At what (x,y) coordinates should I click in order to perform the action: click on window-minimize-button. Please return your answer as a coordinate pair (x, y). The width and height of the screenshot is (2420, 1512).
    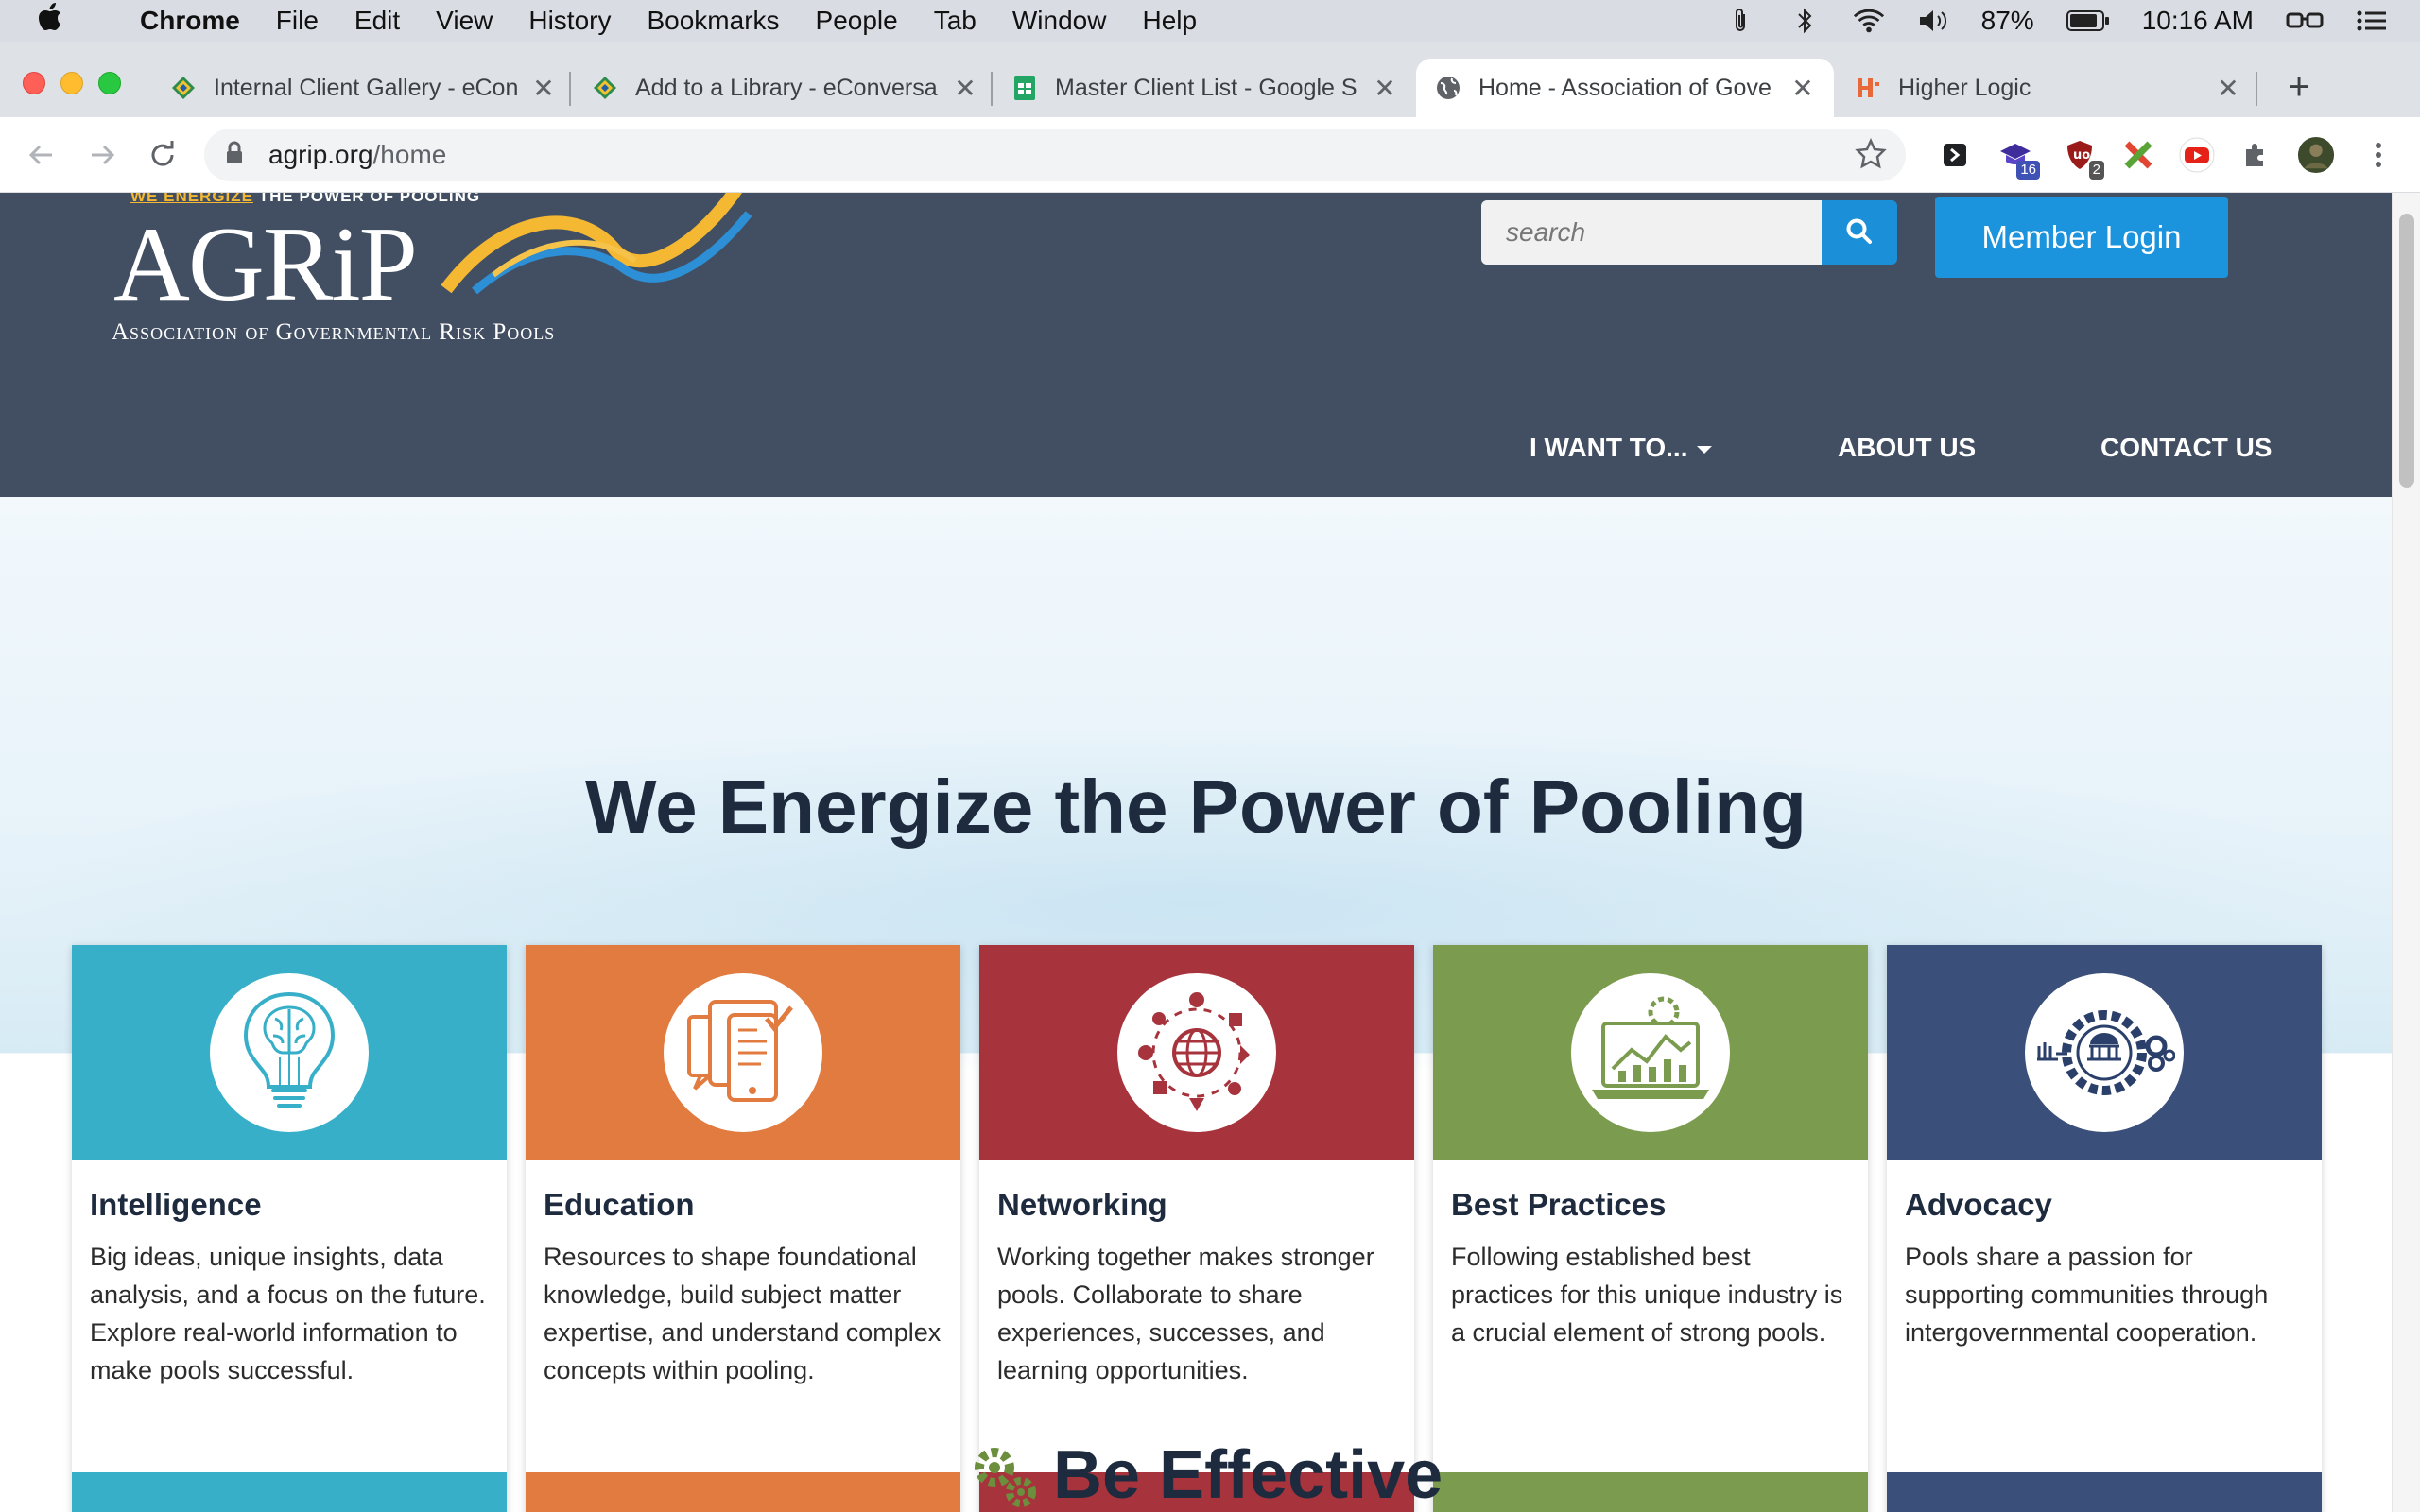
    Looking at the image, I should click on (71, 83).